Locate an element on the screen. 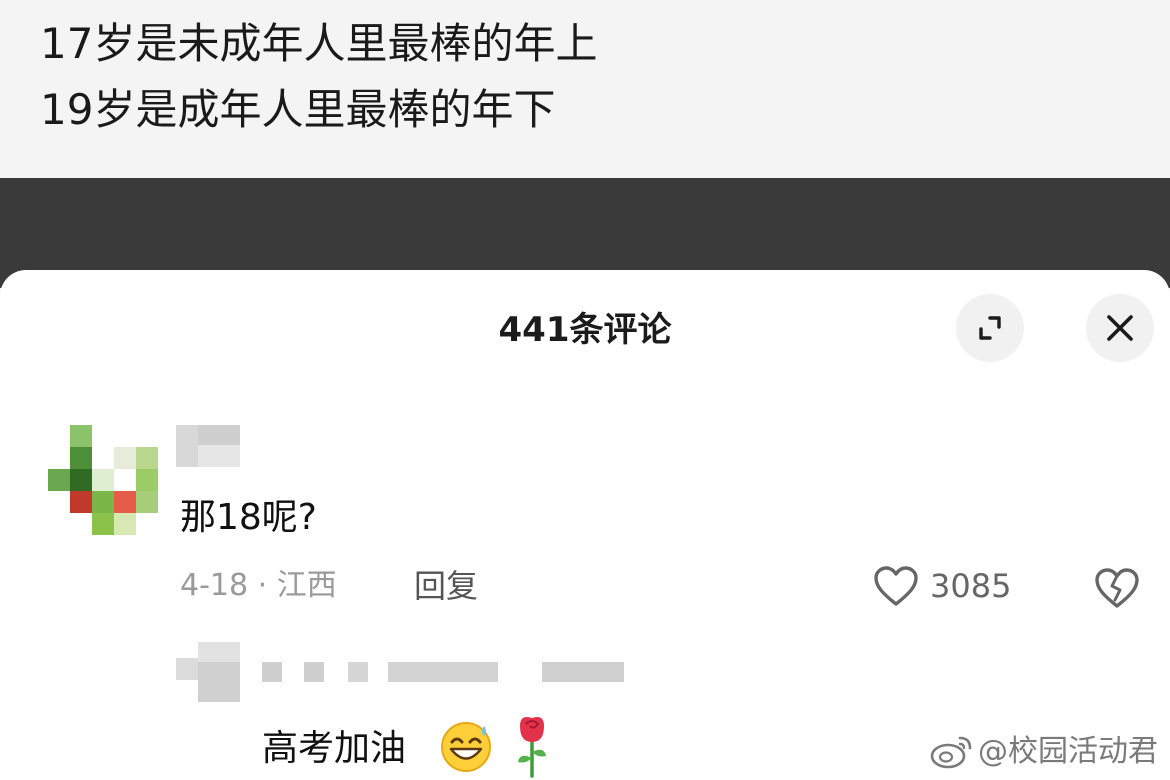  close-button is located at coordinates (1120, 328).